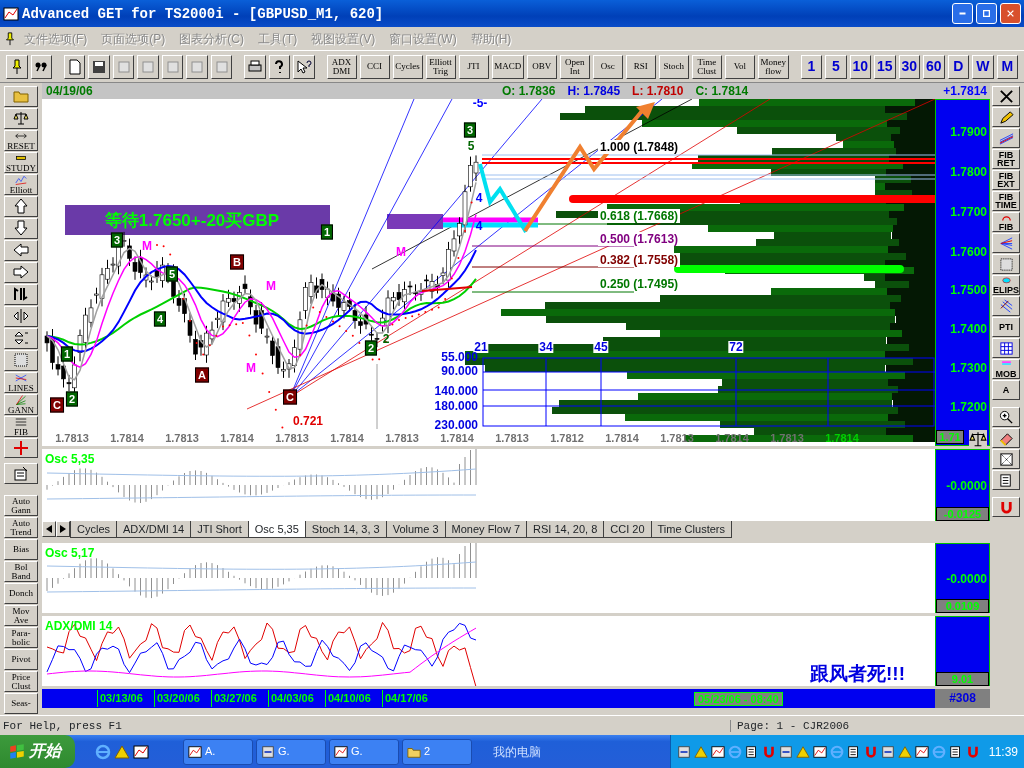  I want to click on indicator-button: CCI, so click(374, 66).